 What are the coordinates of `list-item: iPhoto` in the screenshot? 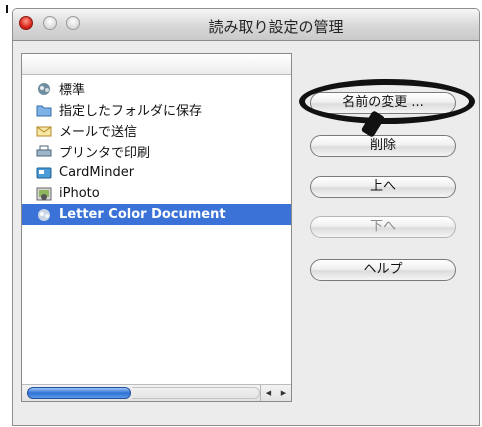 It's located at (156, 193).